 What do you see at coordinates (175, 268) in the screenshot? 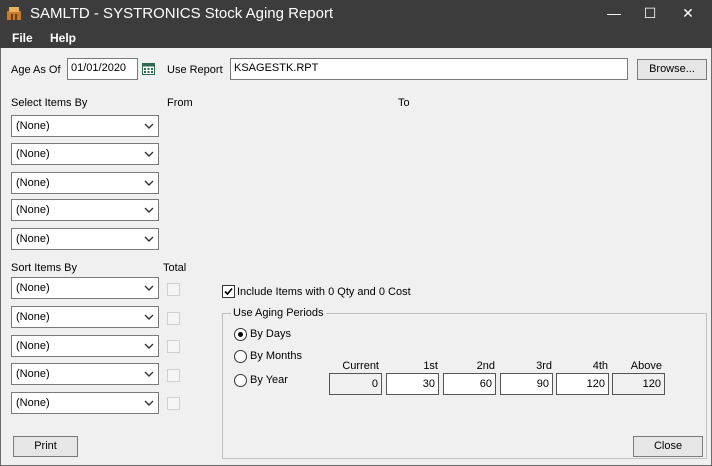
I see `total-label: Total` at bounding box center [175, 268].